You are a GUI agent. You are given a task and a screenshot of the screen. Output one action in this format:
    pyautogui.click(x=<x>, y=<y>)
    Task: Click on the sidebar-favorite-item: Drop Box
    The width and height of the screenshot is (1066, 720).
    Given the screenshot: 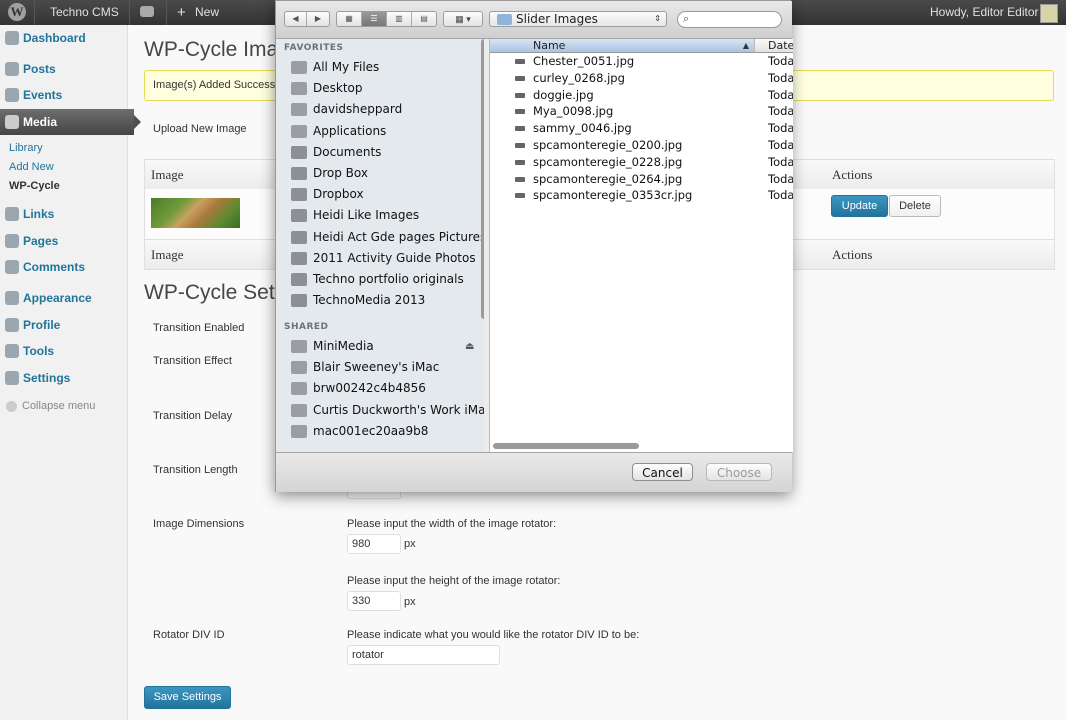 What is the action you would take?
    pyautogui.click(x=378, y=173)
    